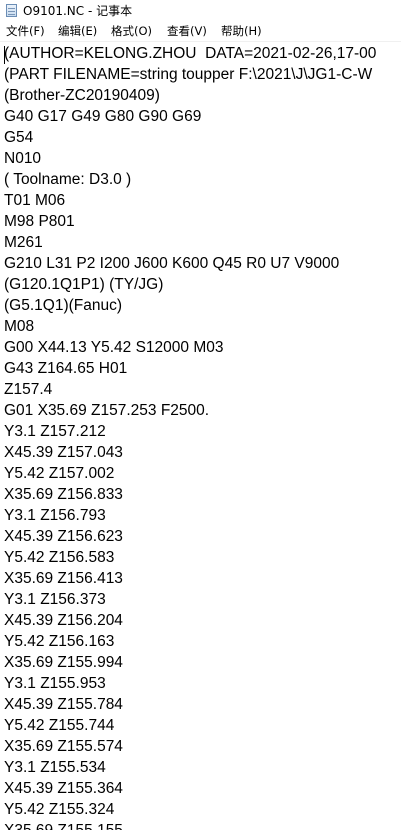  Describe the element at coordinates (59, 641) in the screenshot. I see `text-line: Y5.42 Z156.163` at that location.